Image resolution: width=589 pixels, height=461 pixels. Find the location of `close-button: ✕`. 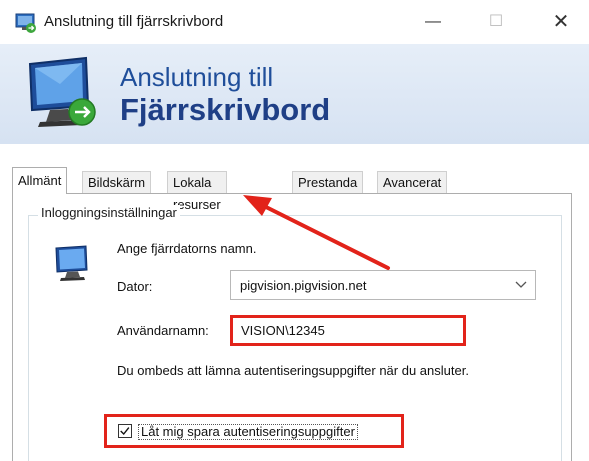

close-button: ✕ is located at coordinates (561, 22).